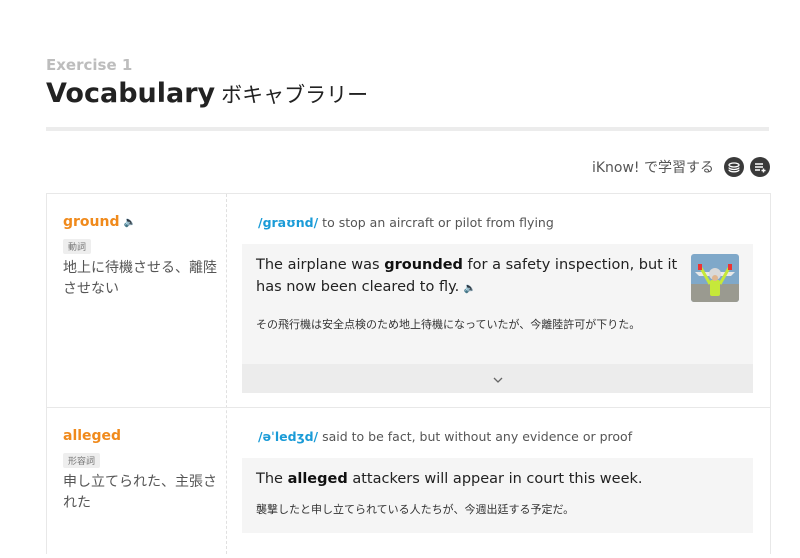  I want to click on example-en-before: The airplane was, so click(320, 265).